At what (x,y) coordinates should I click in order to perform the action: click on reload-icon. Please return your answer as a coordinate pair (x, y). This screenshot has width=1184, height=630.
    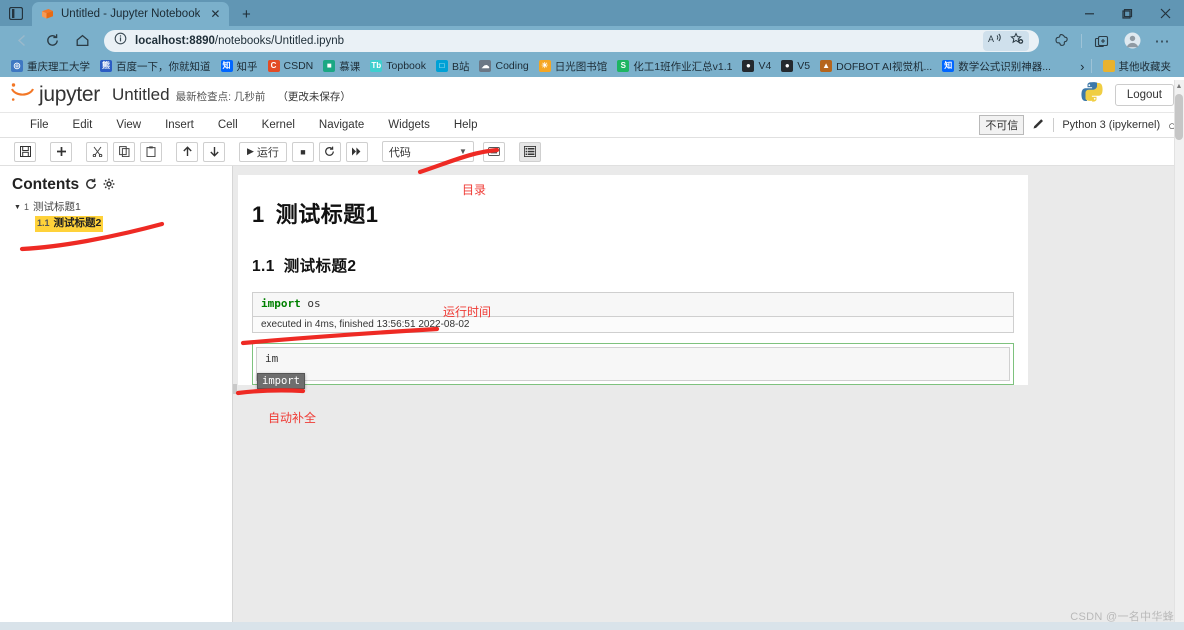
    Looking at the image, I should click on (52, 41).